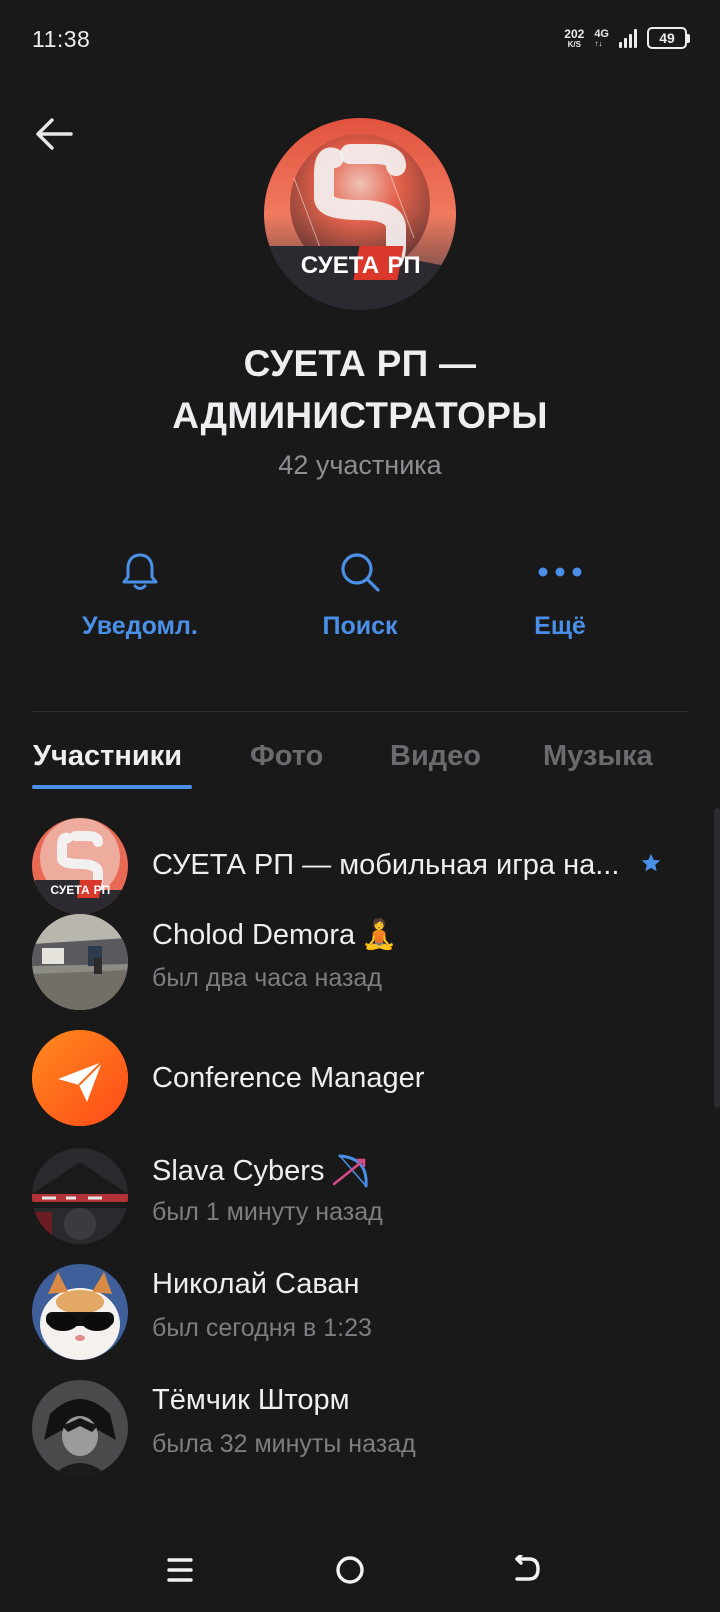 This screenshot has height=1612, width=720. I want to click on member-name: Тёмчик Шторм, so click(251, 1400).